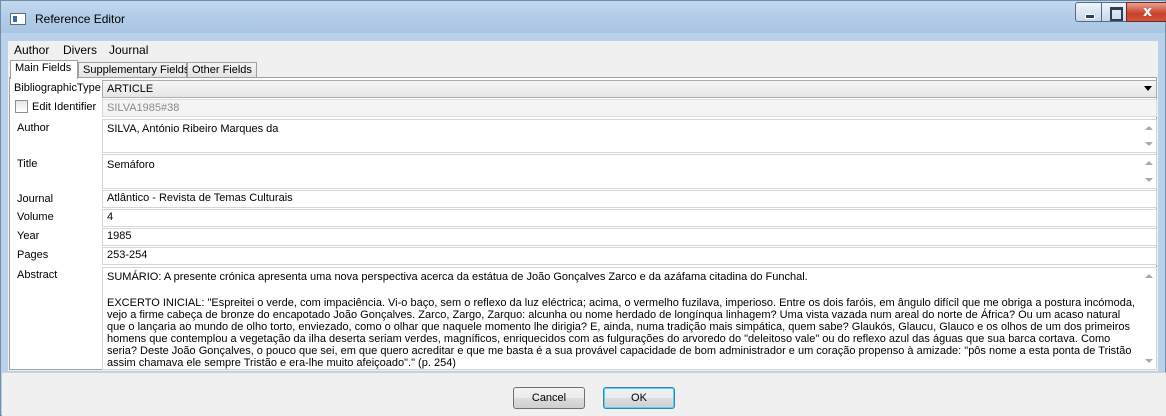 The image size is (1166, 416). Describe the element at coordinates (27, 164) in the screenshot. I see `title-label: Title` at that location.